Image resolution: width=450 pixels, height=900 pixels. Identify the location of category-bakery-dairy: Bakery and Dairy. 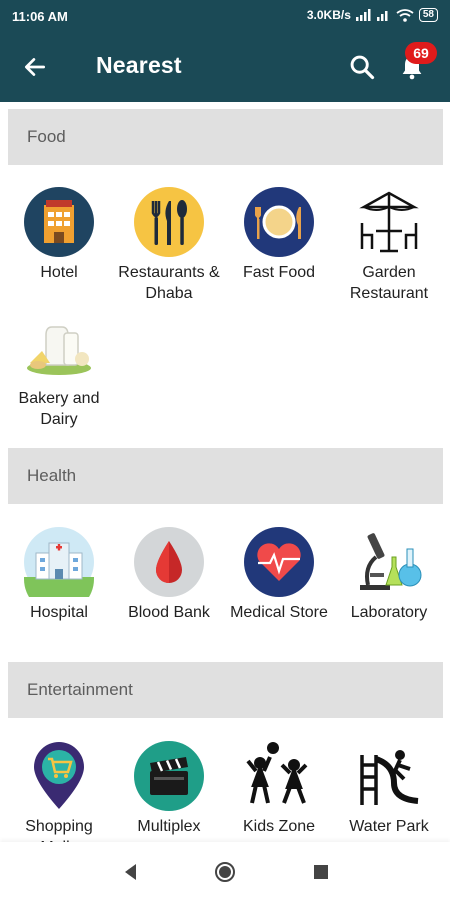
(59, 371).